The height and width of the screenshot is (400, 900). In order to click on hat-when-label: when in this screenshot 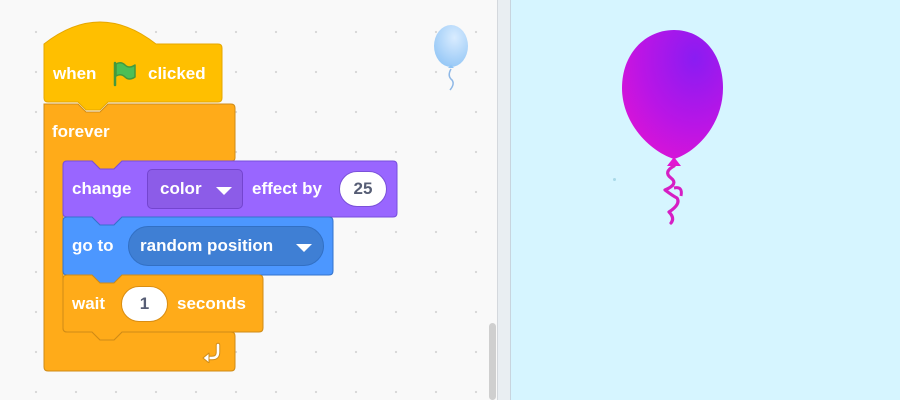, I will do `click(75, 73)`.